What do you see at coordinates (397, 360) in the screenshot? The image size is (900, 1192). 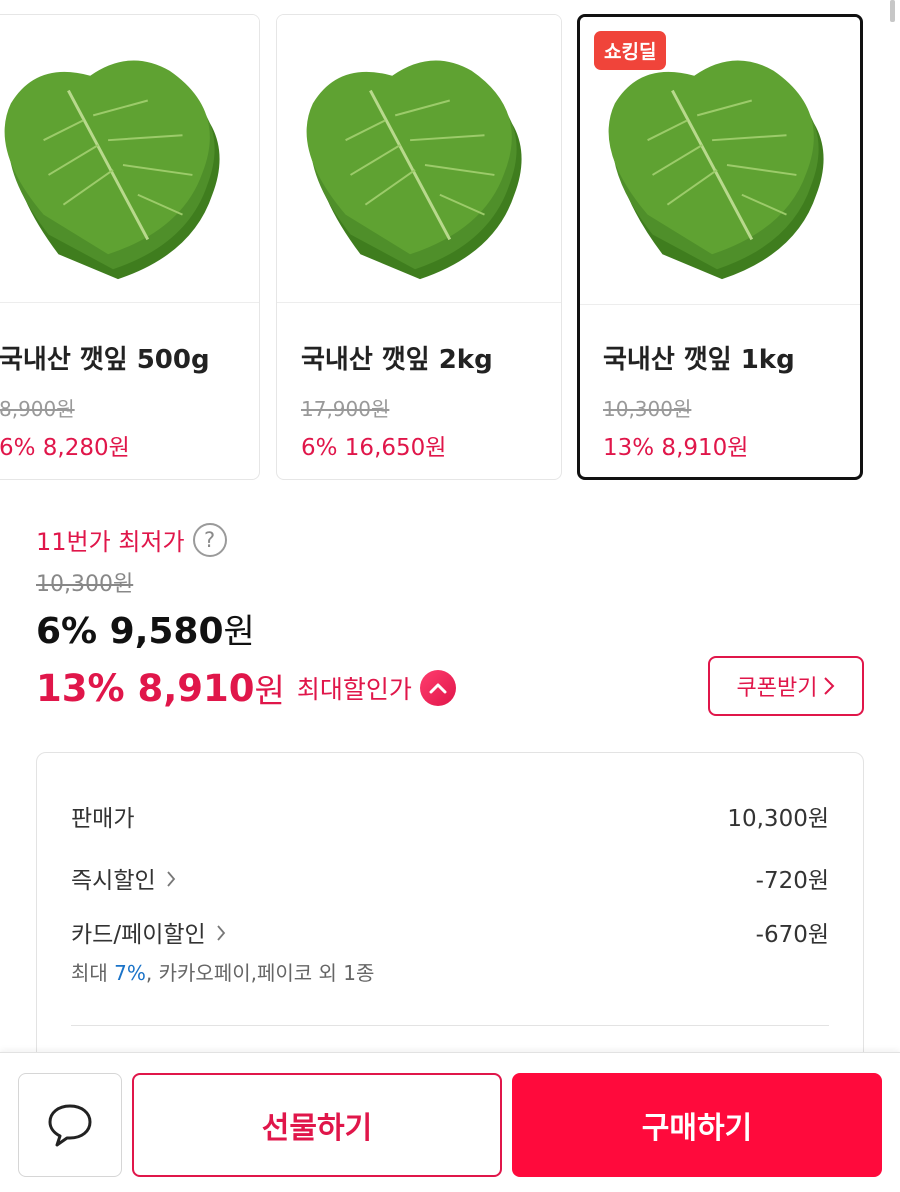 I see `option-name: 국내산 깻잎 2kg` at bounding box center [397, 360].